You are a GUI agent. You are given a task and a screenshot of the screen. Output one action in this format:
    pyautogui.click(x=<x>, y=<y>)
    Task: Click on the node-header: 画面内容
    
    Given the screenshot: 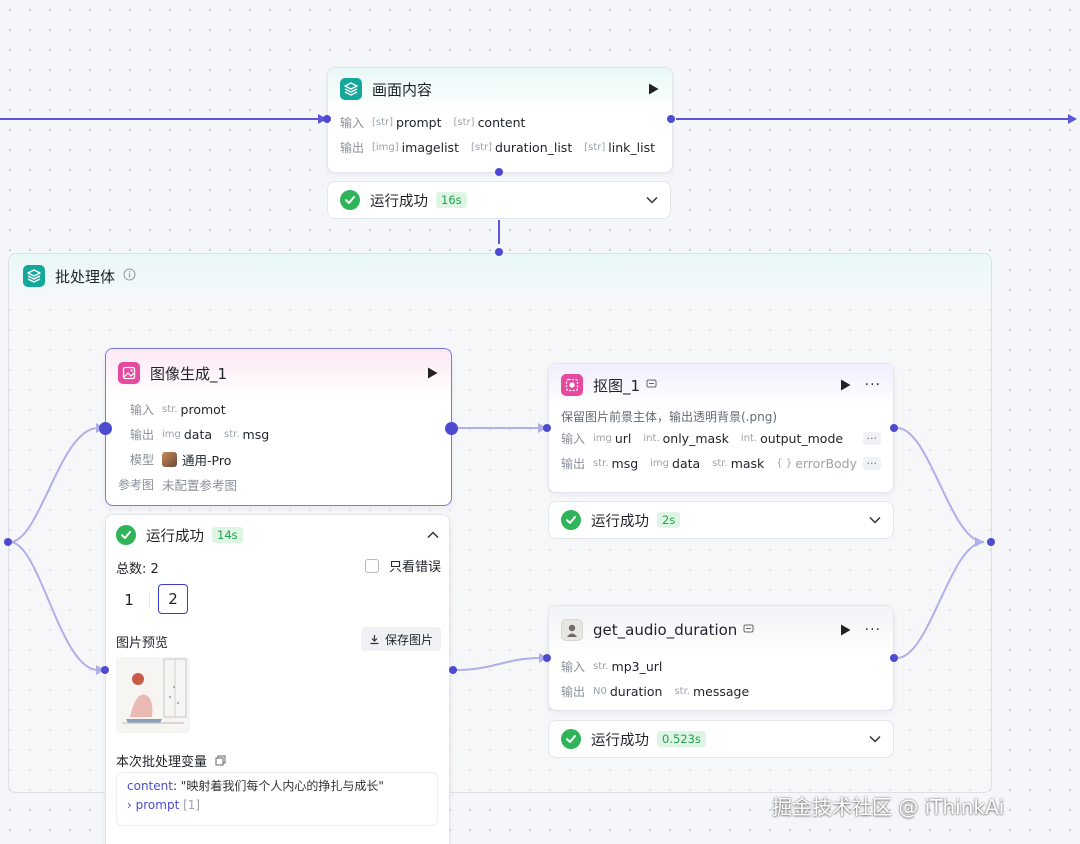 What is the action you would take?
    pyautogui.click(x=500, y=89)
    